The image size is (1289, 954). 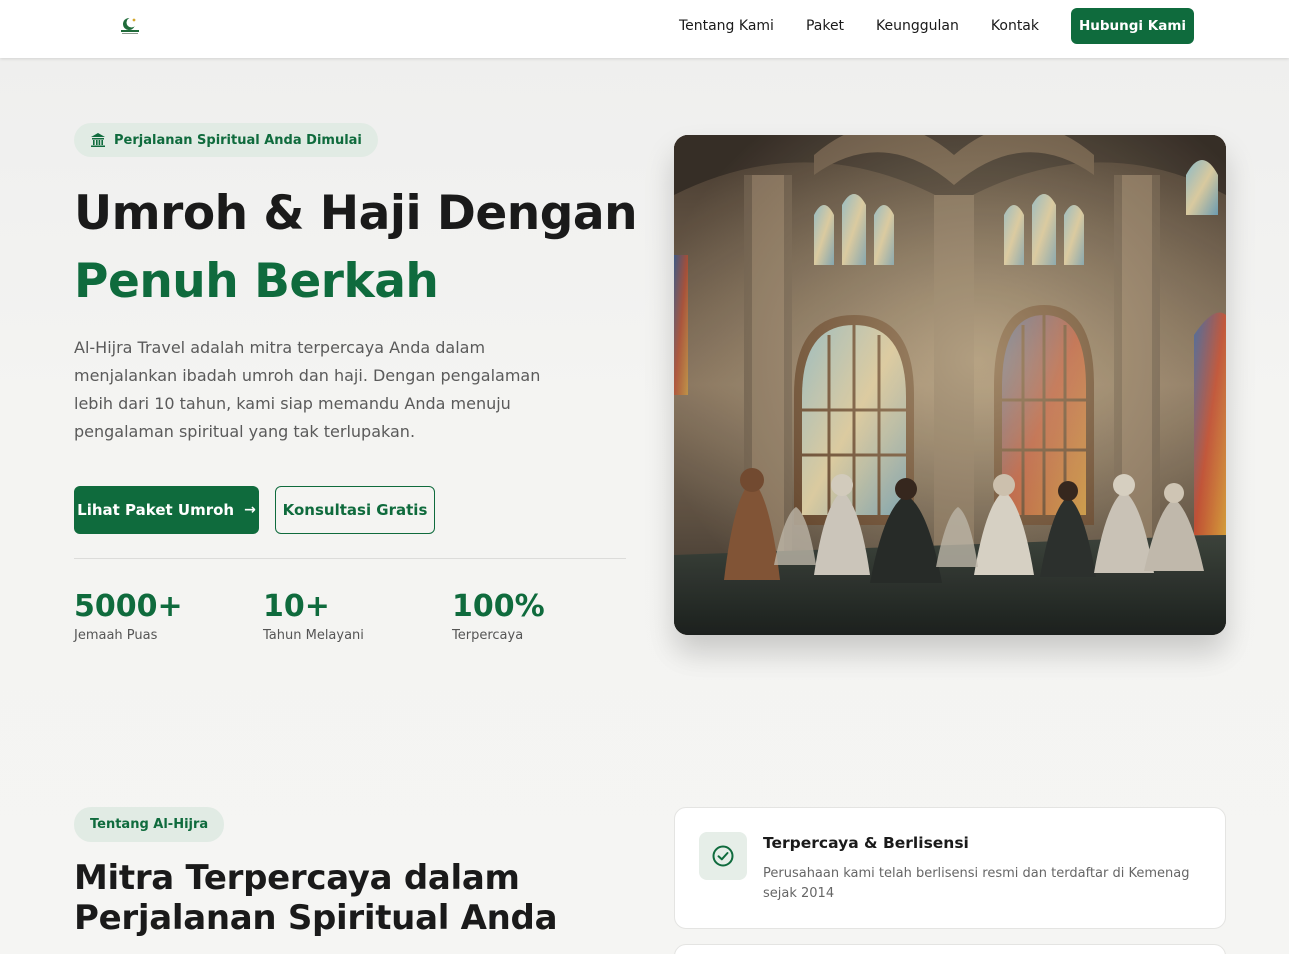 What do you see at coordinates (356, 213) in the screenshot?
I see `hero-title-line1: Umroh & Haji Dengan` at bounding box center [356, 213].